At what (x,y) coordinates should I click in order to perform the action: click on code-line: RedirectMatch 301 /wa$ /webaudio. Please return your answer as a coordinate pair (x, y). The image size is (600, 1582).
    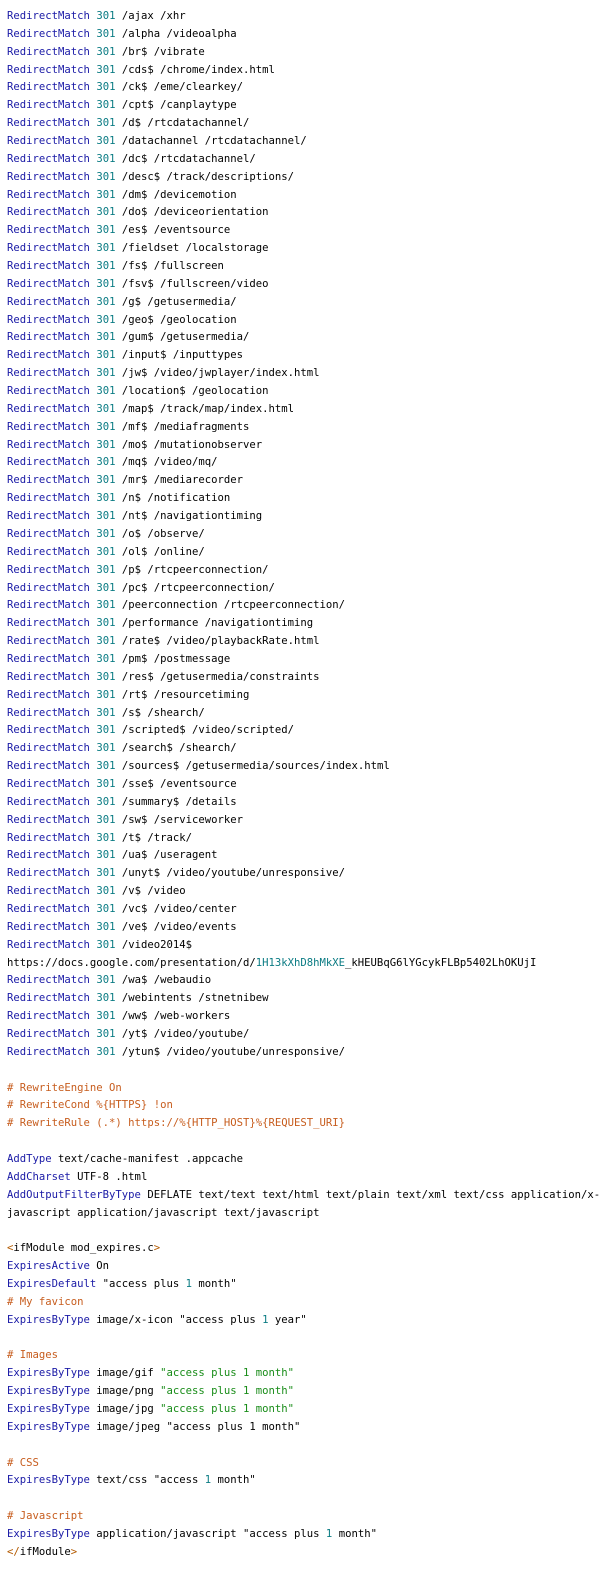
    Looking at the image, I should click on (303, 981).